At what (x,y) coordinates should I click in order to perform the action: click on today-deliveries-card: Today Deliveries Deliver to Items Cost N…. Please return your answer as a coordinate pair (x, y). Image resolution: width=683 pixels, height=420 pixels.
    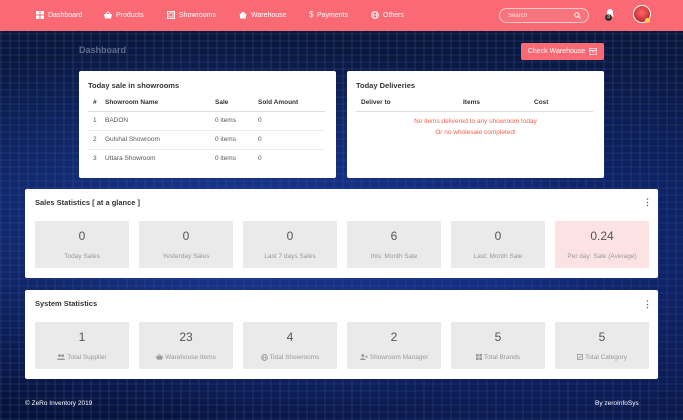
    Looking at the image, I should click on (475, 124).